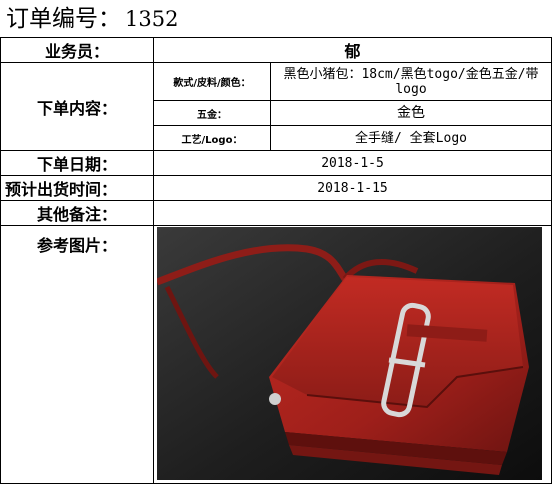 The height and width of the screenshot is (484, 552). I want to click on row-ship-date: 预计出货时间： 2018-1-15, so click(276, 188).